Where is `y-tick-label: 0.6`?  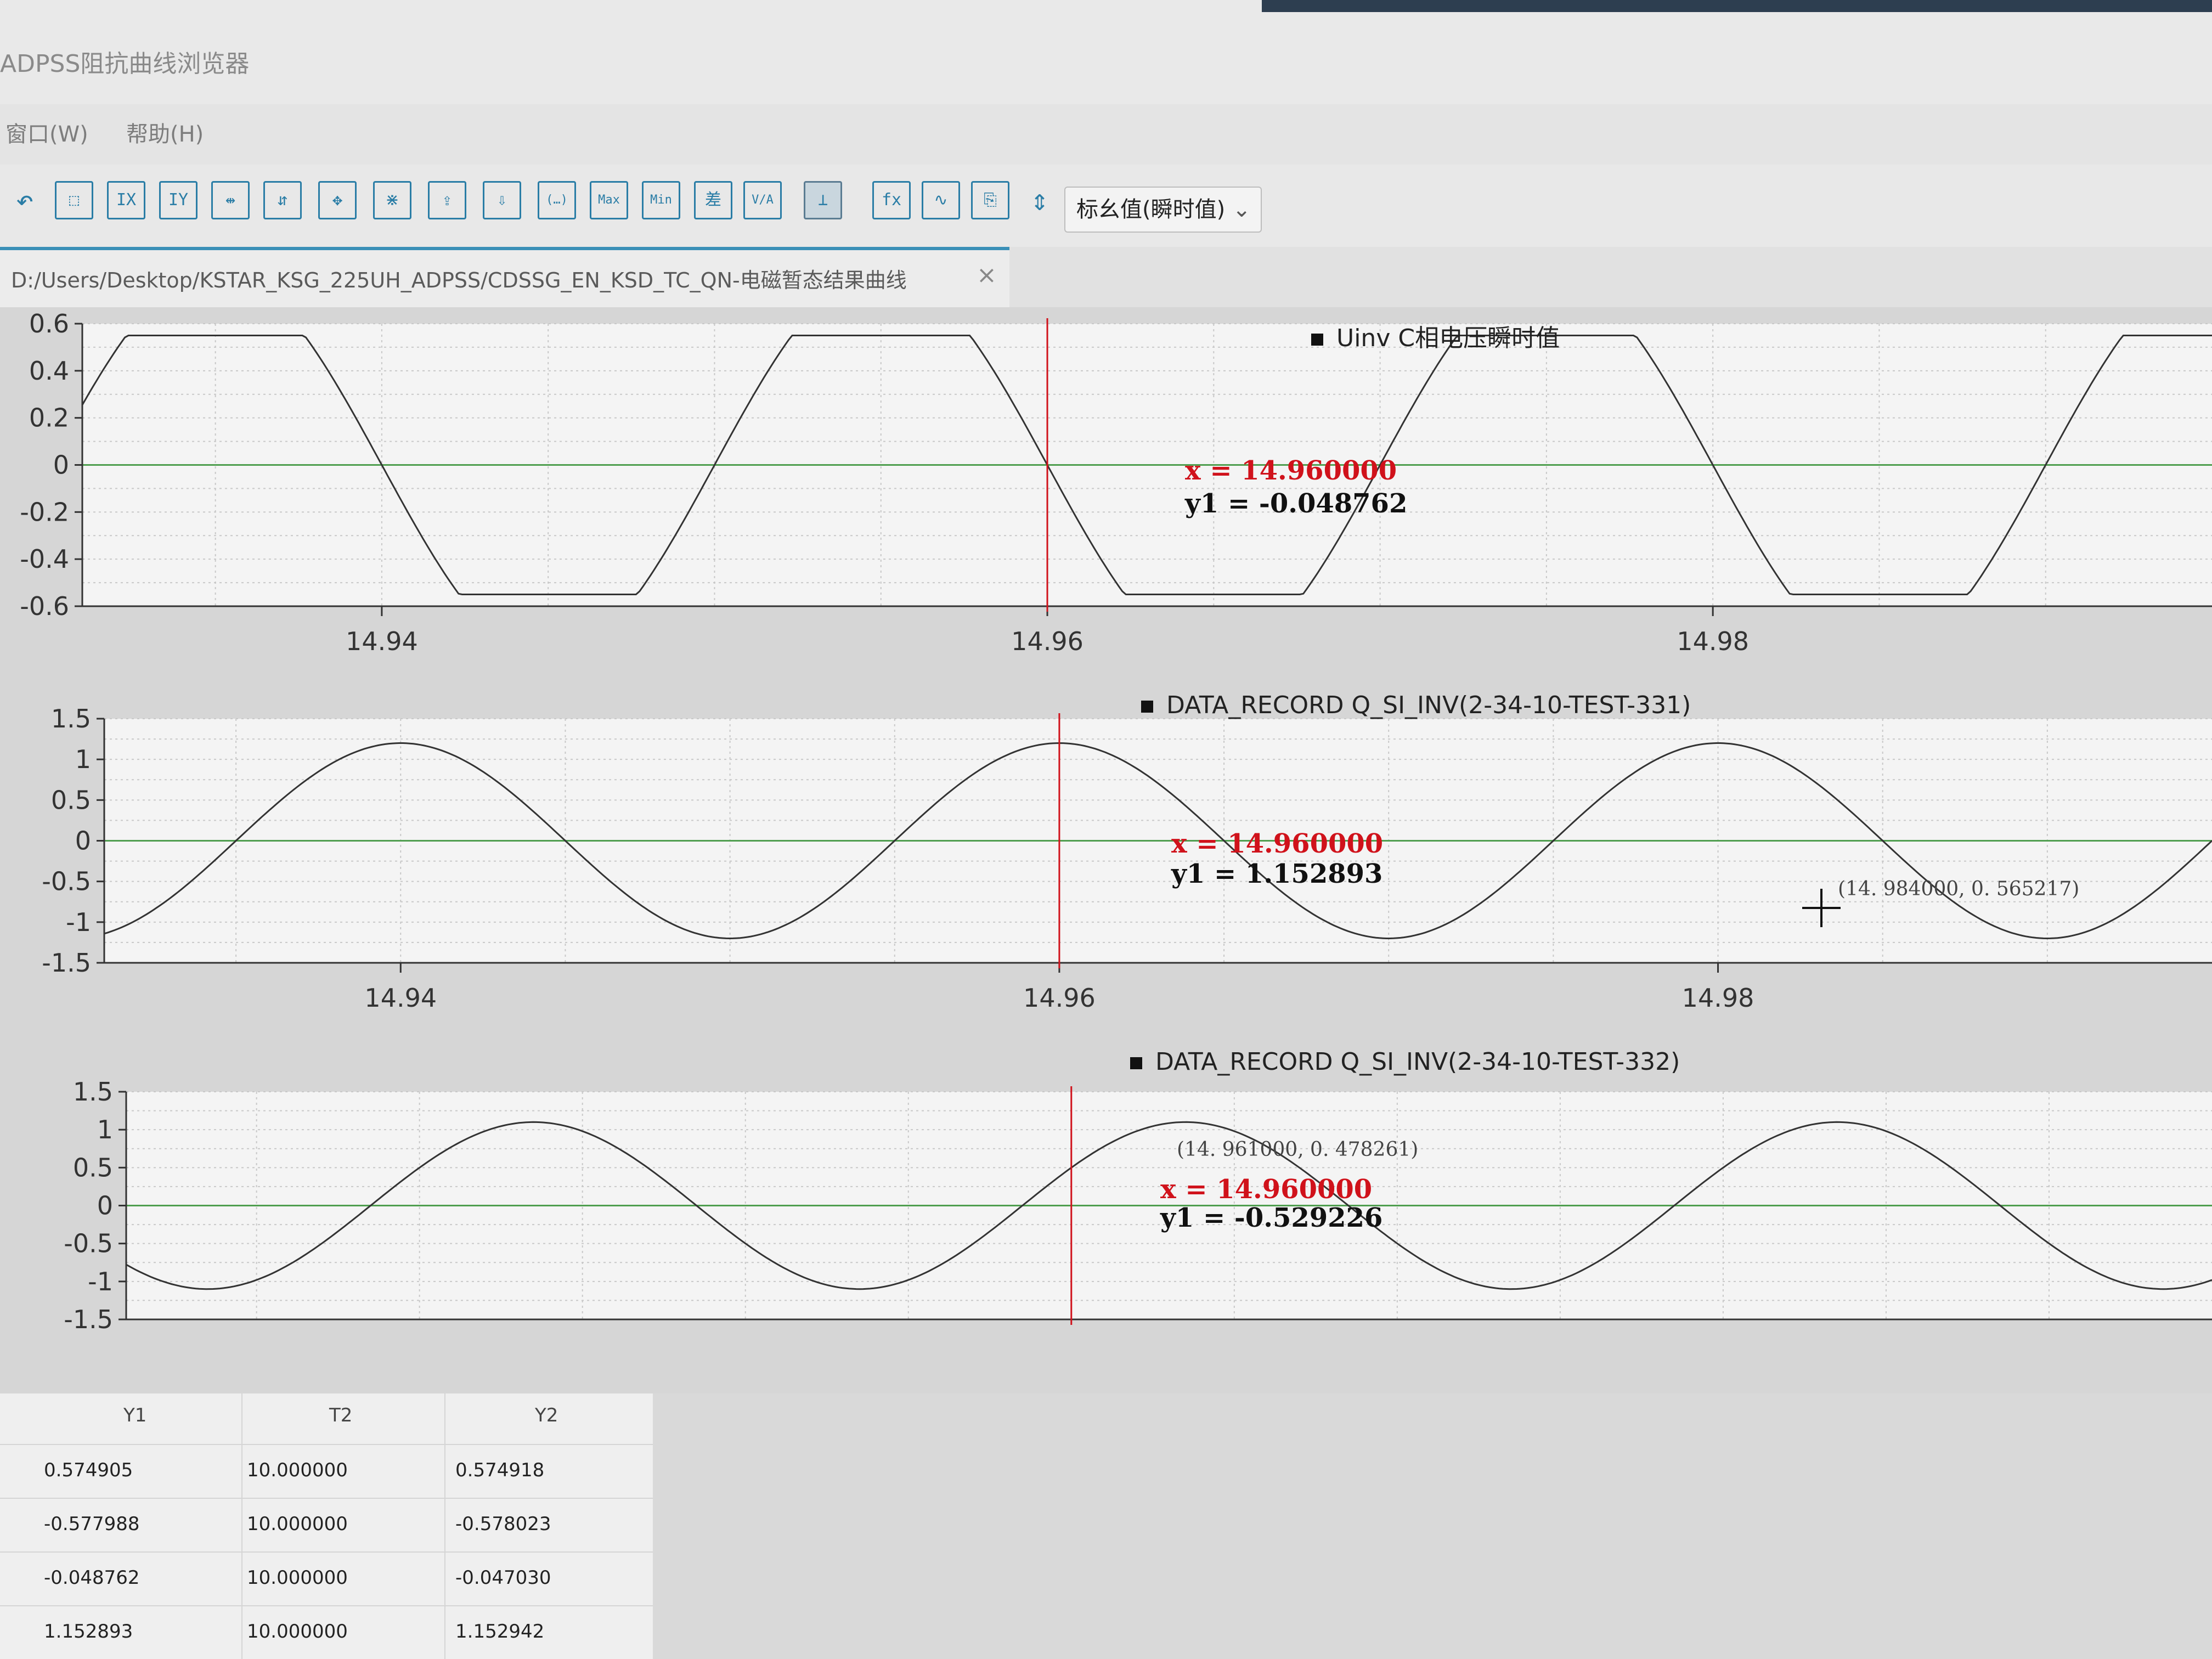 y-tick-label: 0.6 is located at coordinates (49, 324).